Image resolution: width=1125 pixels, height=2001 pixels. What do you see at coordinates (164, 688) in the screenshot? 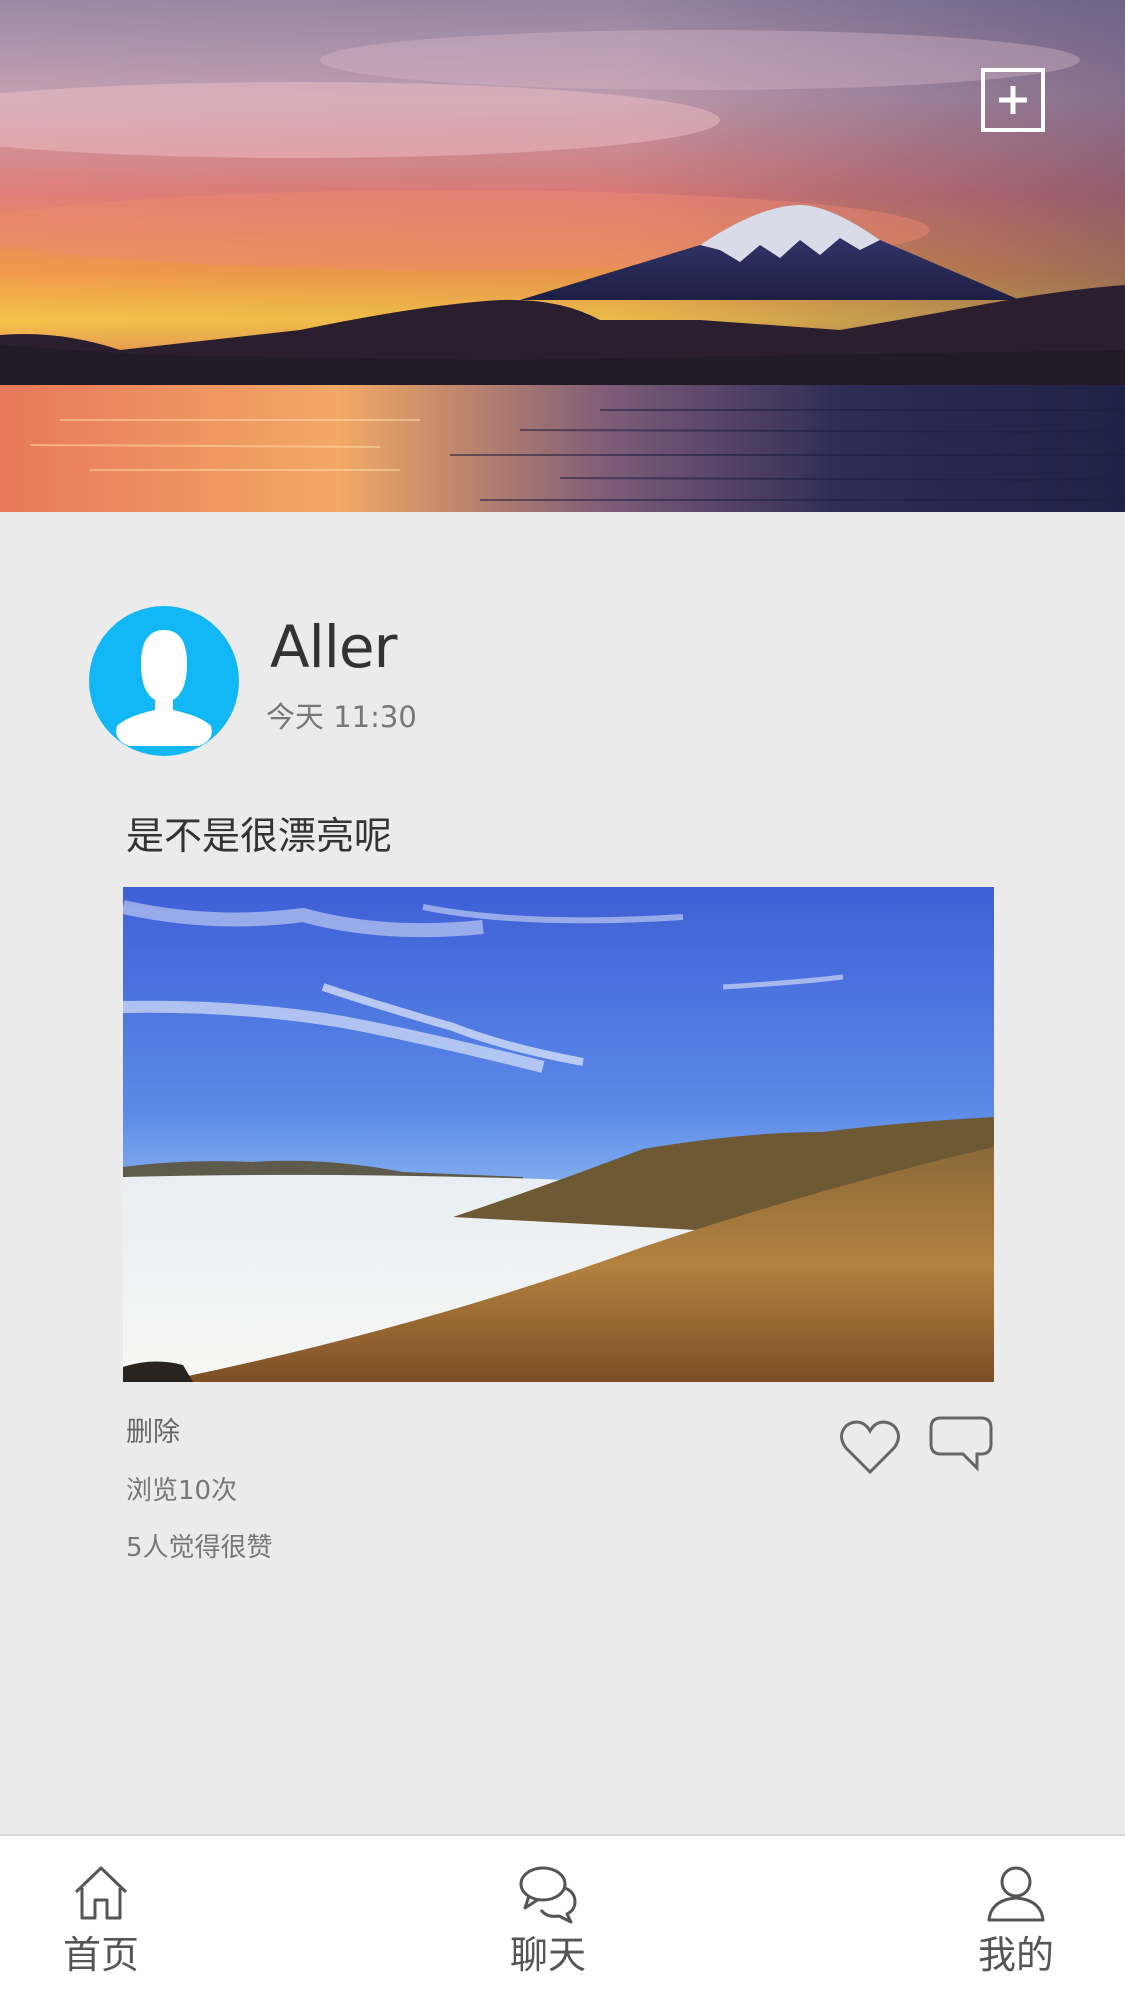
I see `default-user-avatar-icon` at bounding box center [164, 688].